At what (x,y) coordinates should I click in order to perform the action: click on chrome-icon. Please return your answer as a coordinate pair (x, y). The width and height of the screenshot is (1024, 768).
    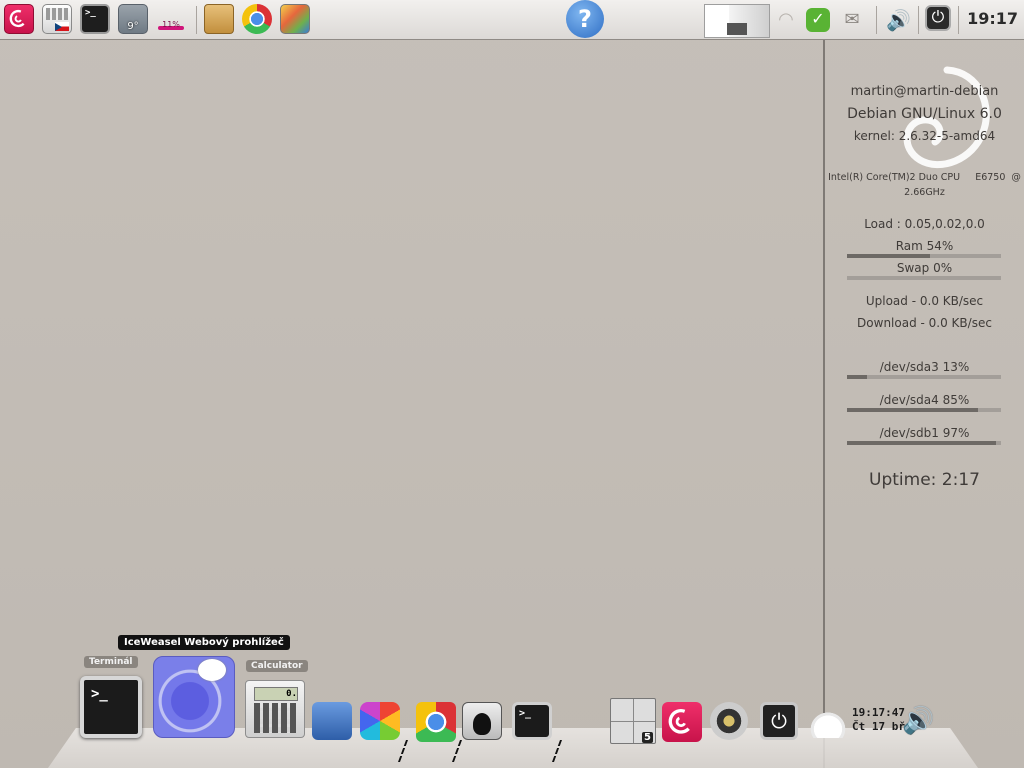
    Looking at the image, I should click on (257, 19).